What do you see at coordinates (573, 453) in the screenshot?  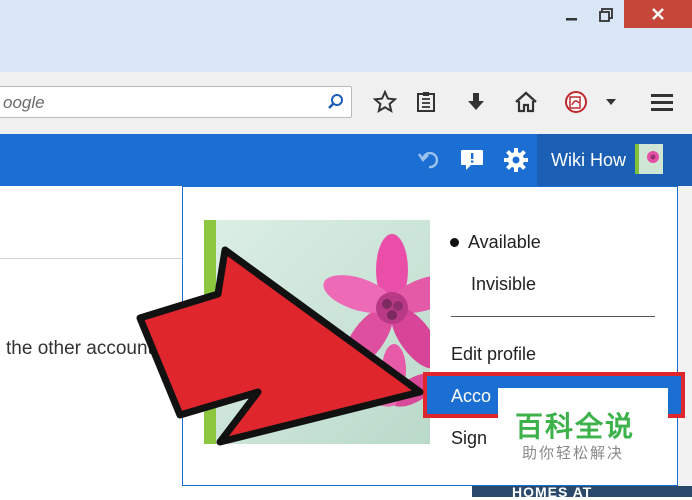 I see `watermark-subtitle: 助你轻松解决` at bounding box center [573, 453].